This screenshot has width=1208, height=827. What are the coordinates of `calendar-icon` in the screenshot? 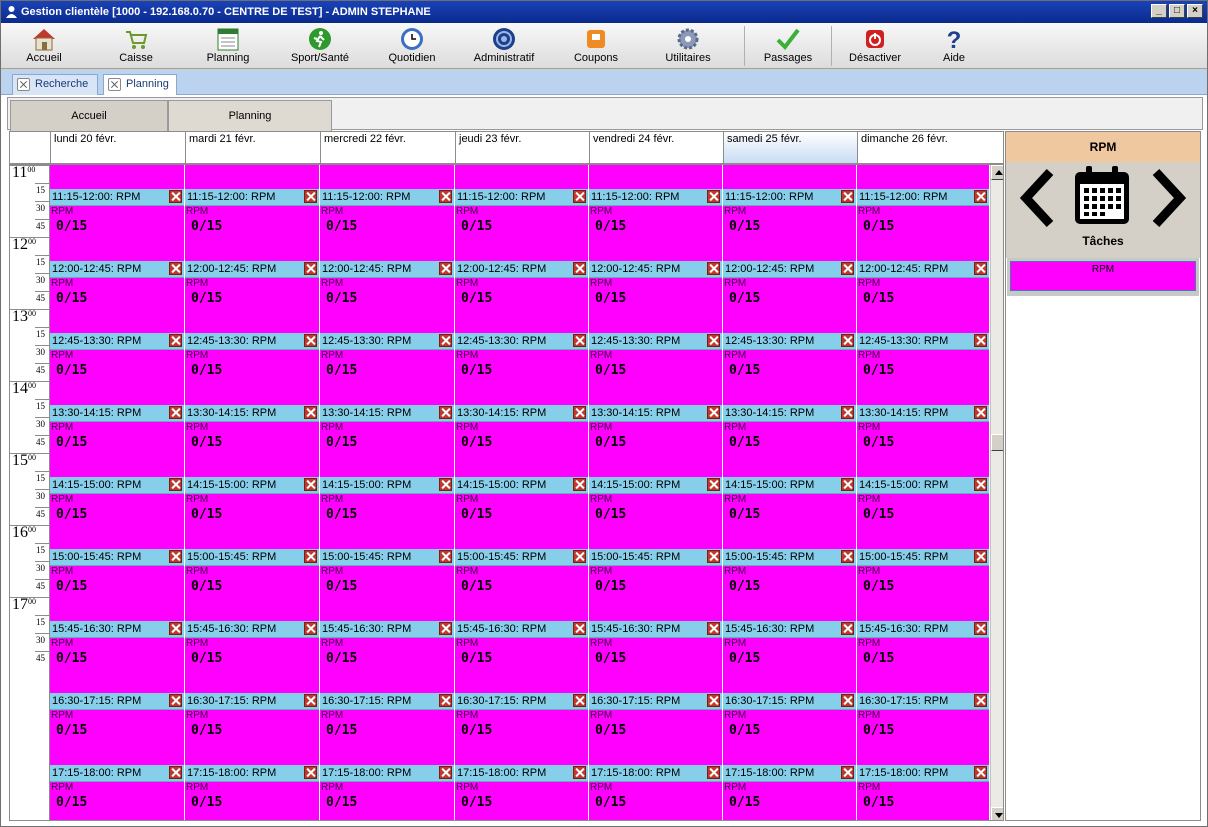 It's located at (1102, 195).